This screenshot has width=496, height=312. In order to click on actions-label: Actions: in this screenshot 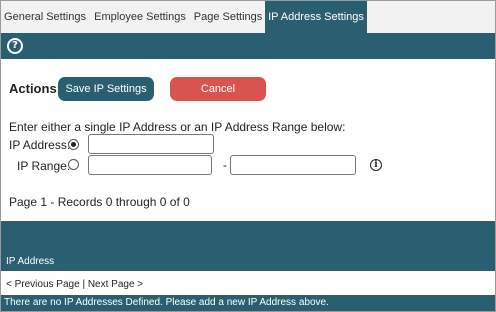, I will do `click(35, 88)`.